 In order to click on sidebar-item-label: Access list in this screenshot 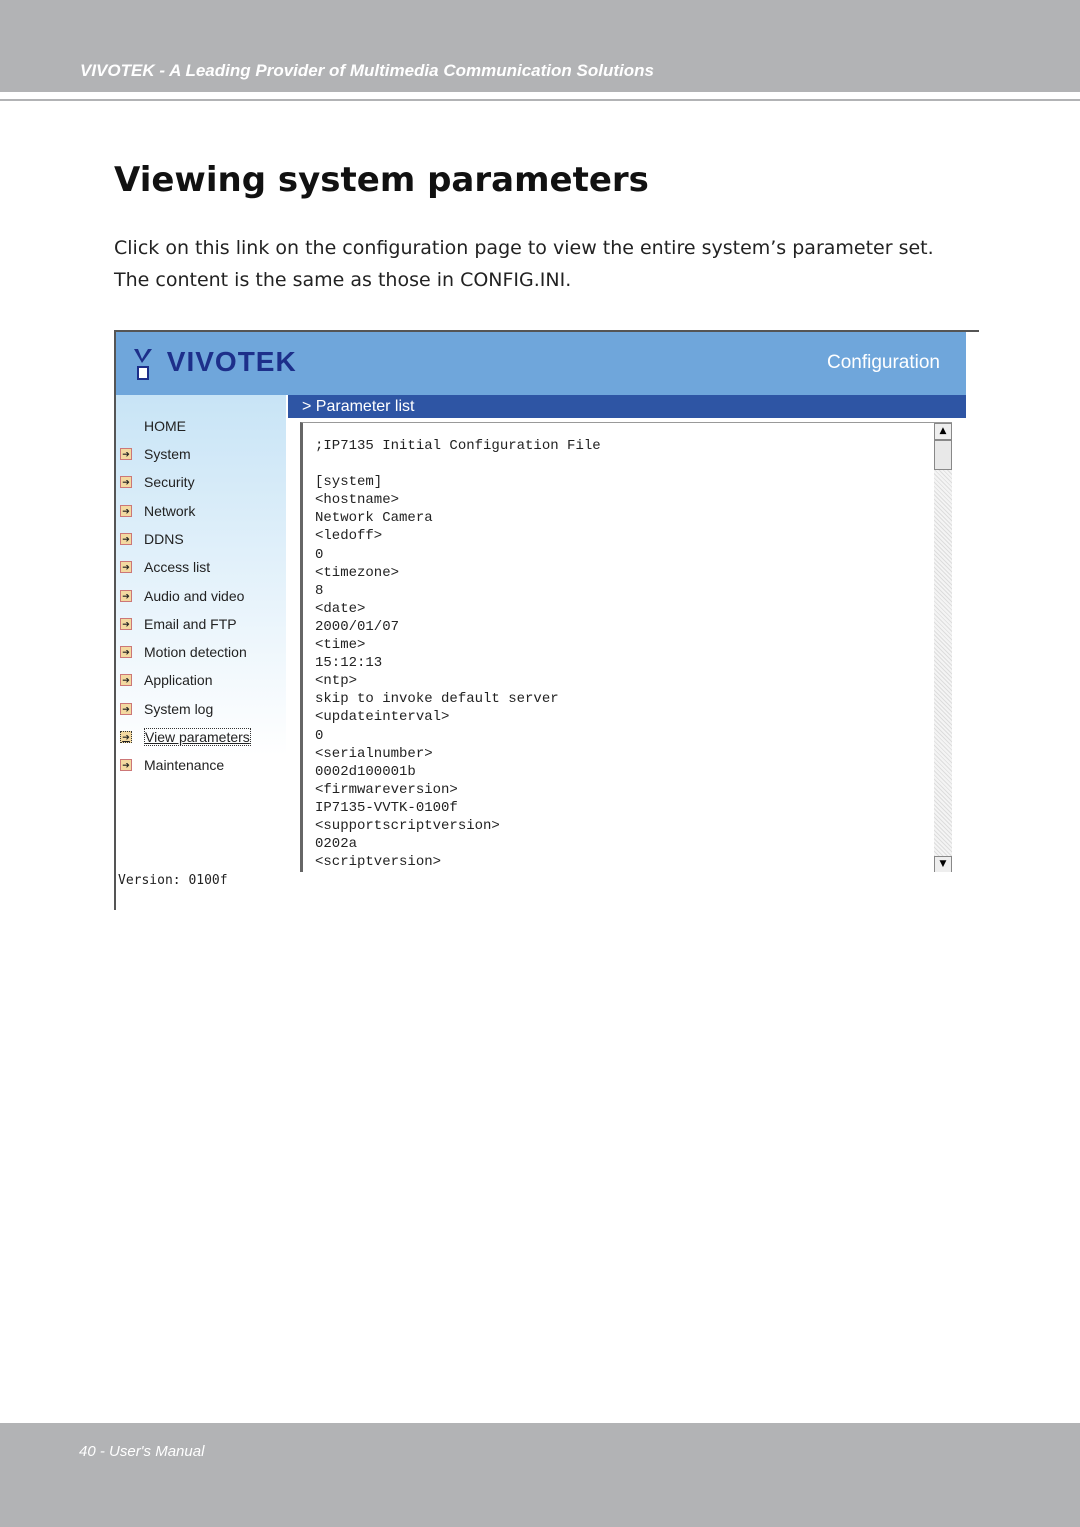, I will do `click(177, 567)`.